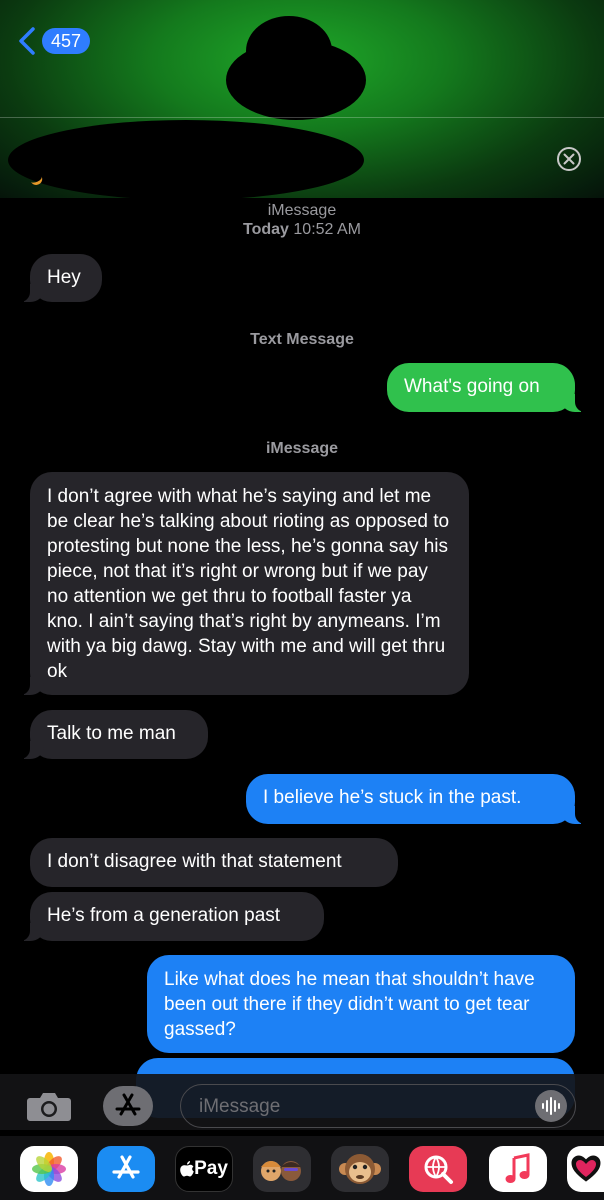  What do you see at coordinates (392, 797) in the screenshot?
I see `message-text: I believe he’s stuck in the past.` at bounding box center [392, 797].